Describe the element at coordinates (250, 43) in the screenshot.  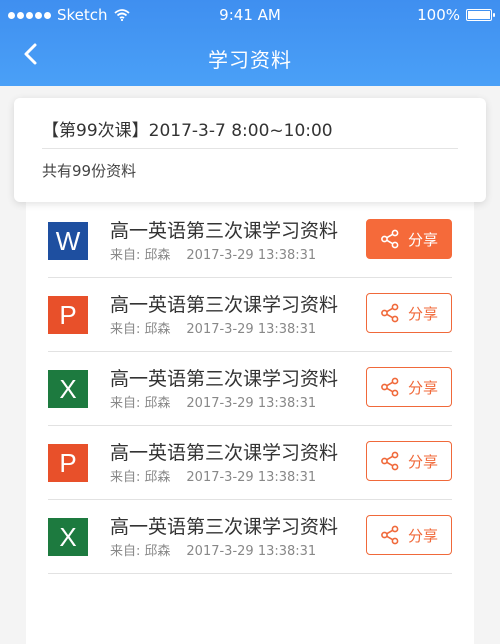
I see `app-header: Sketch 9:41 AM 100% 学习资料` at that location.